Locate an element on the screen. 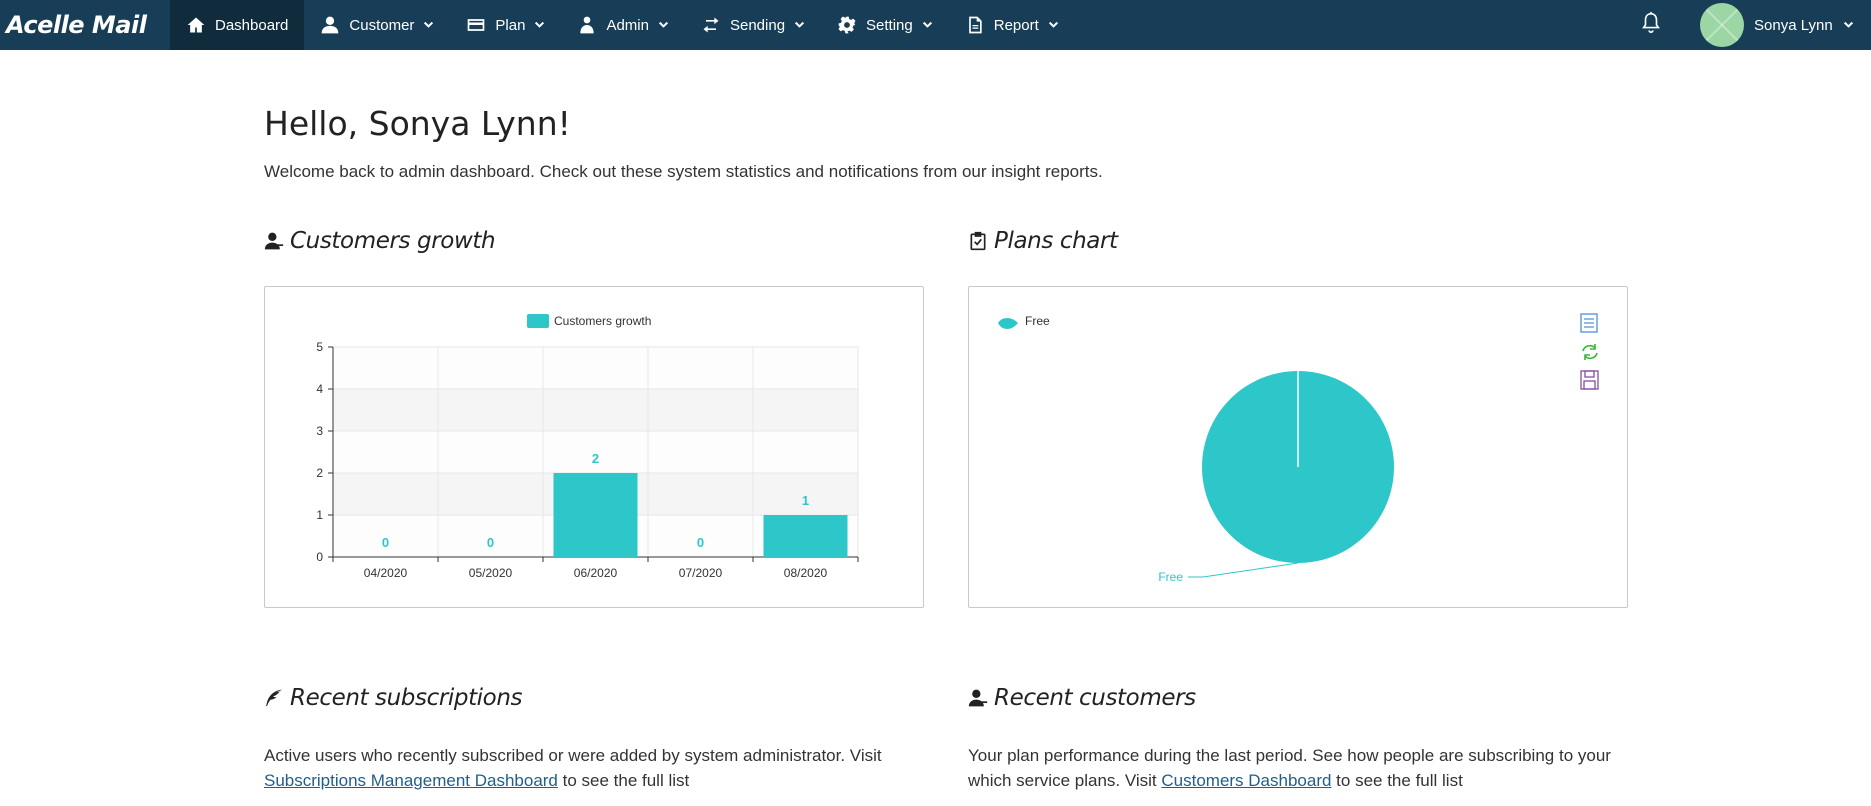 This screenshot has height=806, width=1871. x-tick-label: 07/2020 is located at coordinates (701, 573).